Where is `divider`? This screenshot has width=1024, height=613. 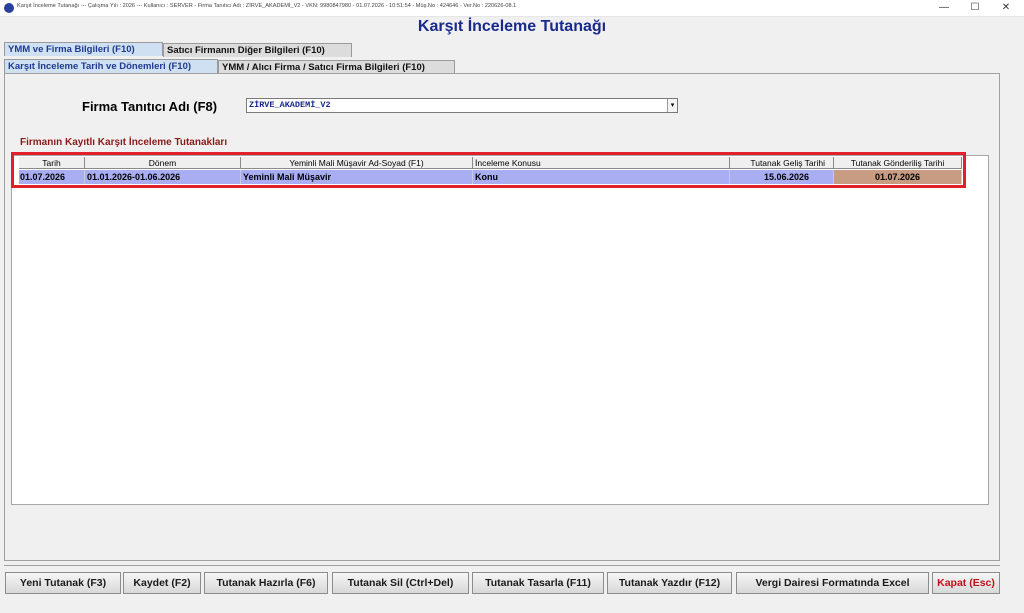 divider is located at coordinates (502, 565).